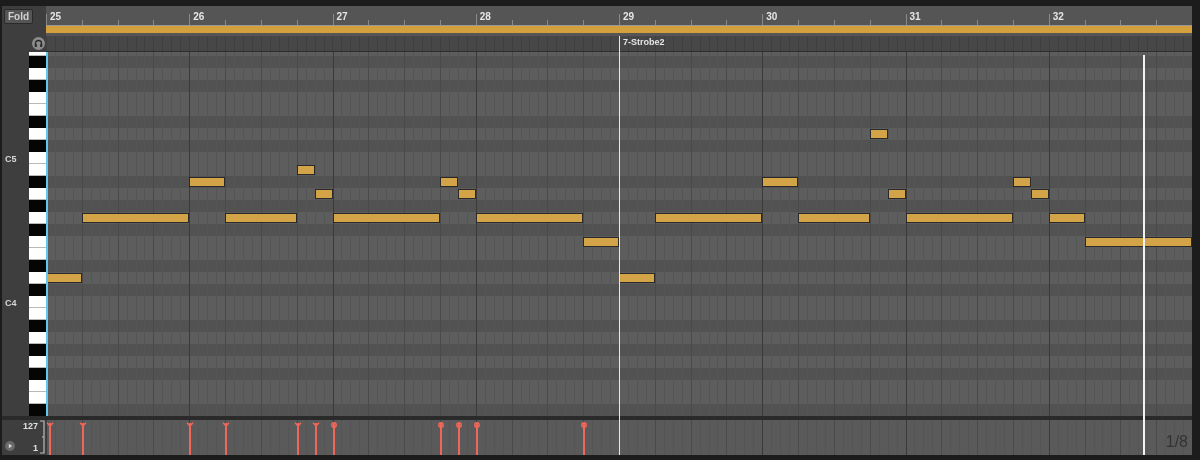 The width and height of the screenshot is (1200, 460). I want to click on octave-label: C4, so click(11, 304).